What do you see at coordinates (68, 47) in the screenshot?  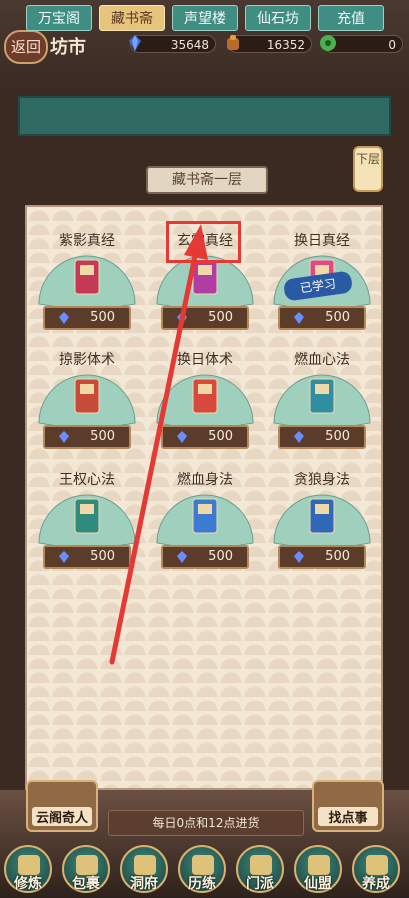 I see `page-title: 坊市` at bounding box center [68, 47].